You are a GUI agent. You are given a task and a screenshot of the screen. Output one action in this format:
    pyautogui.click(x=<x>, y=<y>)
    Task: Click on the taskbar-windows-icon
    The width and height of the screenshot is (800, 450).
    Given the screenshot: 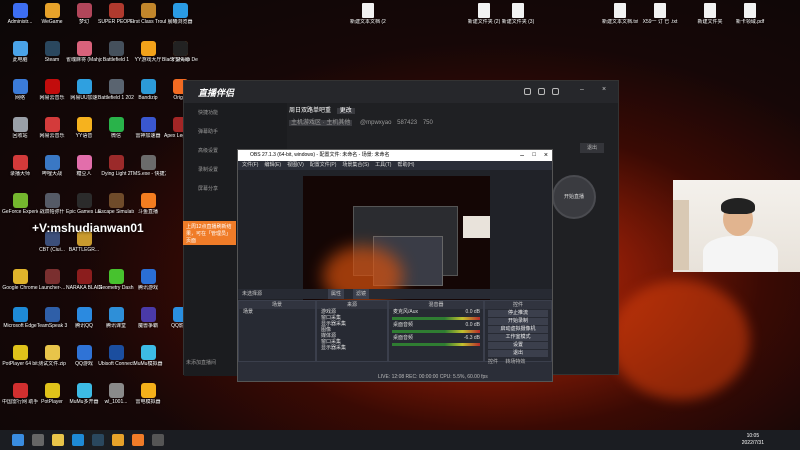 What is the action you would take?
    pyautogui.click(x=18, y=440)
    